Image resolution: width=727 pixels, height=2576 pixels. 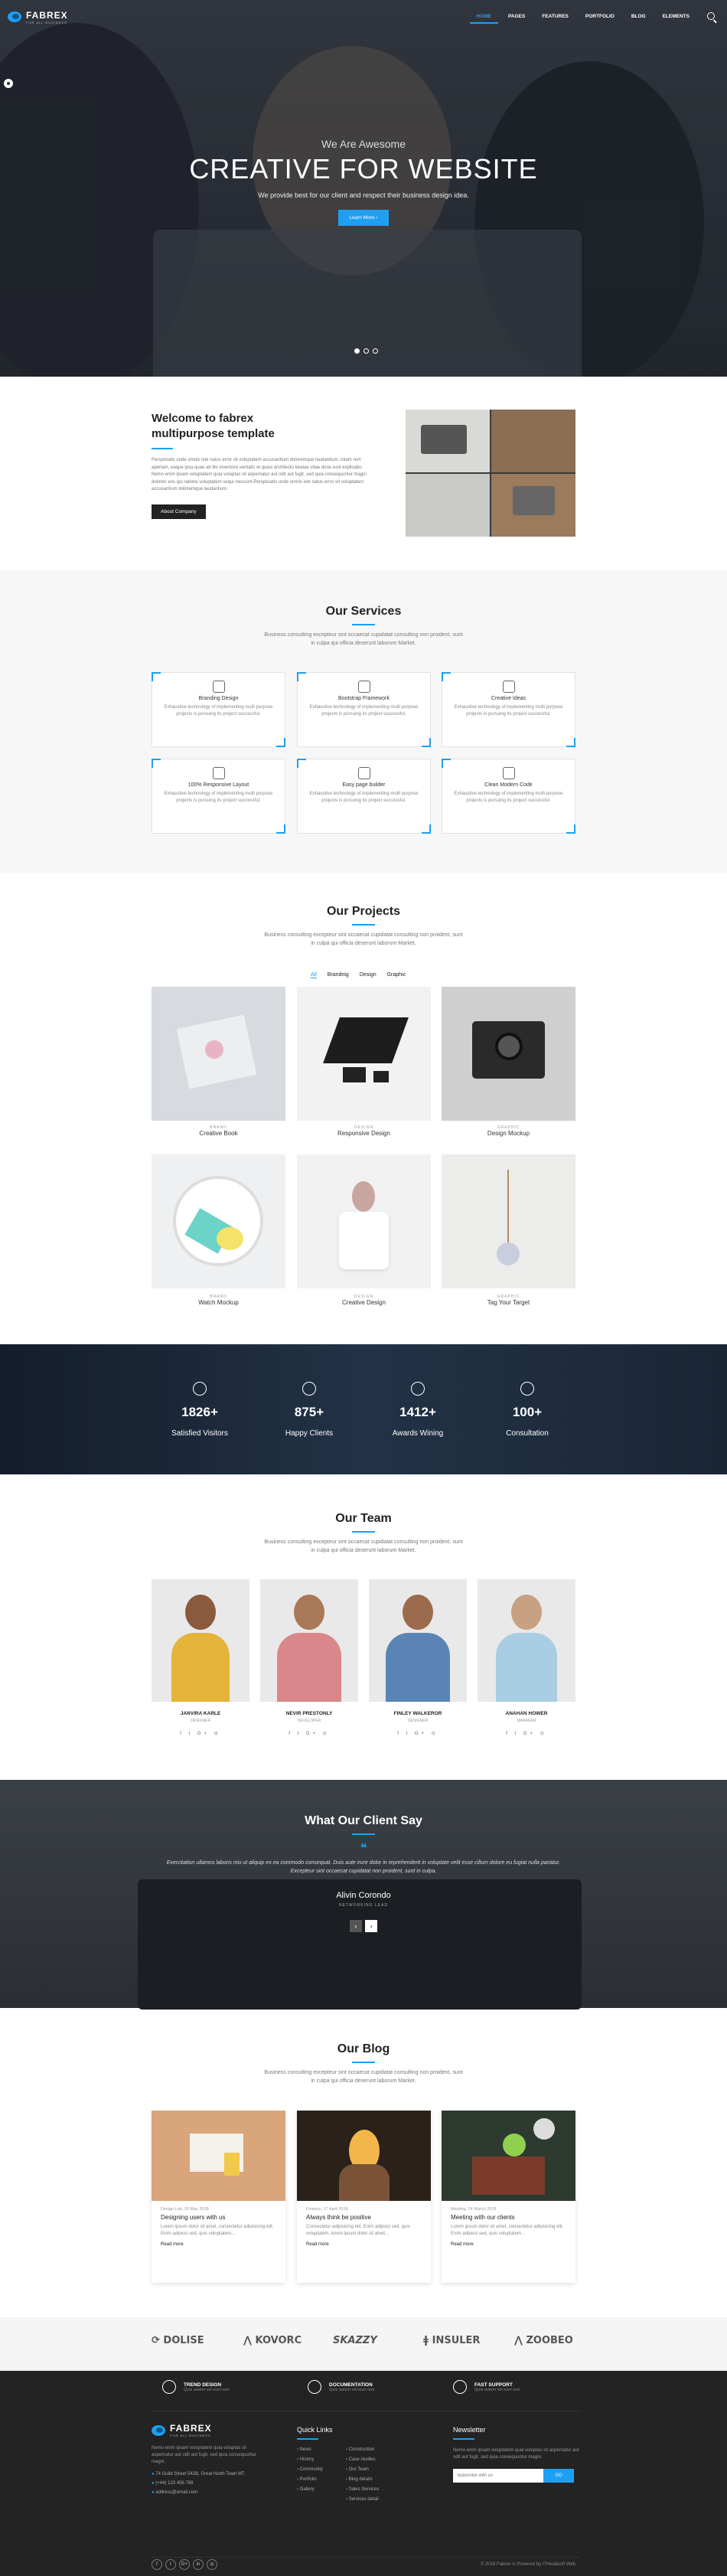 I want to click on next-arrow-icon: ›, so click(x=371, y=1926).